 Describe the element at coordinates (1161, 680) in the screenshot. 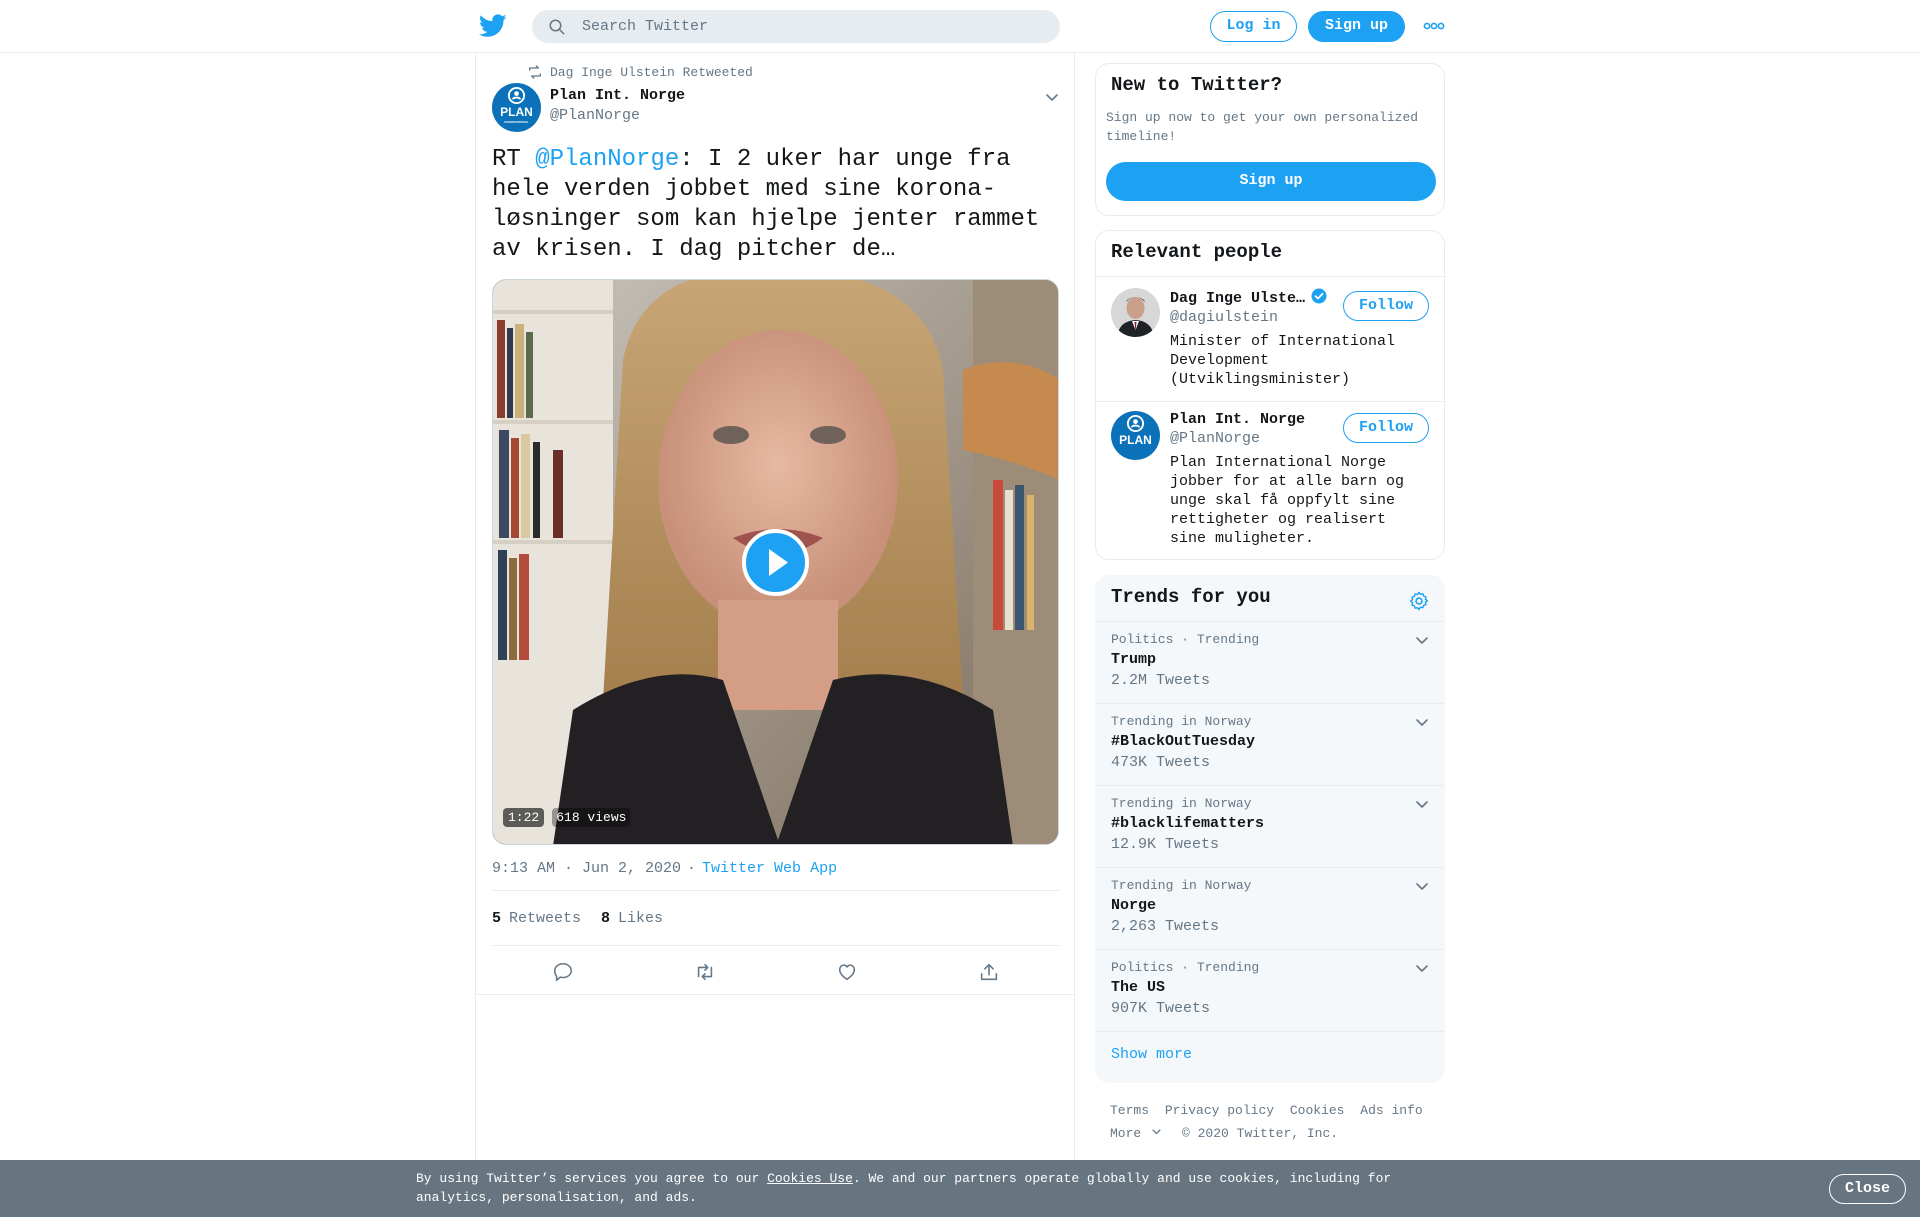

I see `trend-count: 2.2M Tweets` at that location.